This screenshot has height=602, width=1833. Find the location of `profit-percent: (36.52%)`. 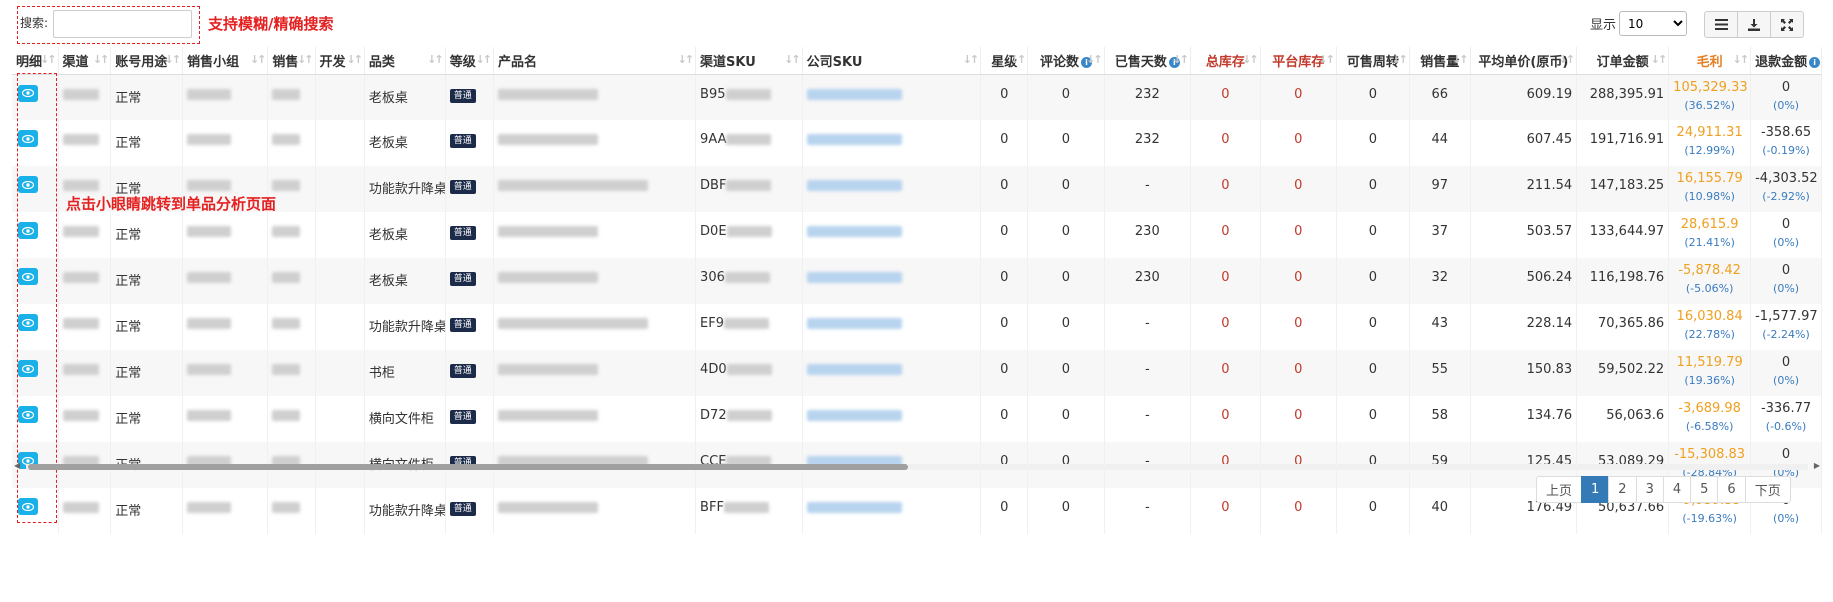

profit-percent: (36.52%) is located at coordinates (1709, 105).